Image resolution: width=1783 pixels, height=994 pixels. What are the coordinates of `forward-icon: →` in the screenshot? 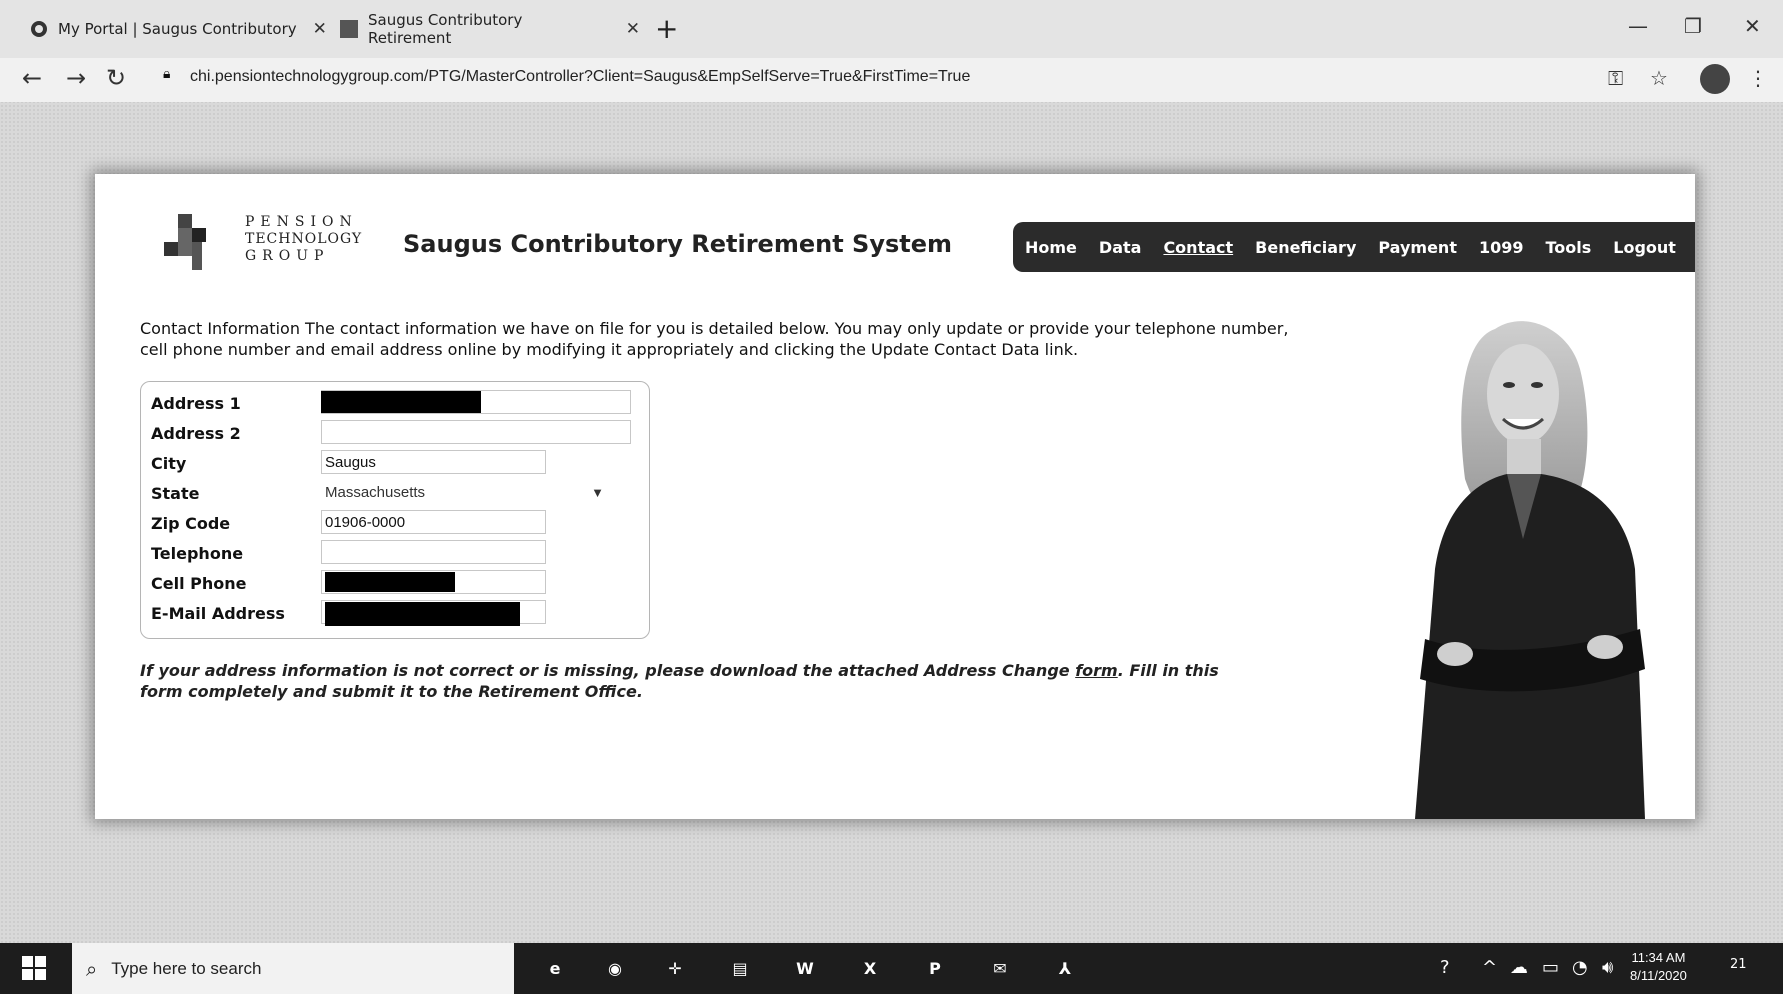 It's located at (76, 78).